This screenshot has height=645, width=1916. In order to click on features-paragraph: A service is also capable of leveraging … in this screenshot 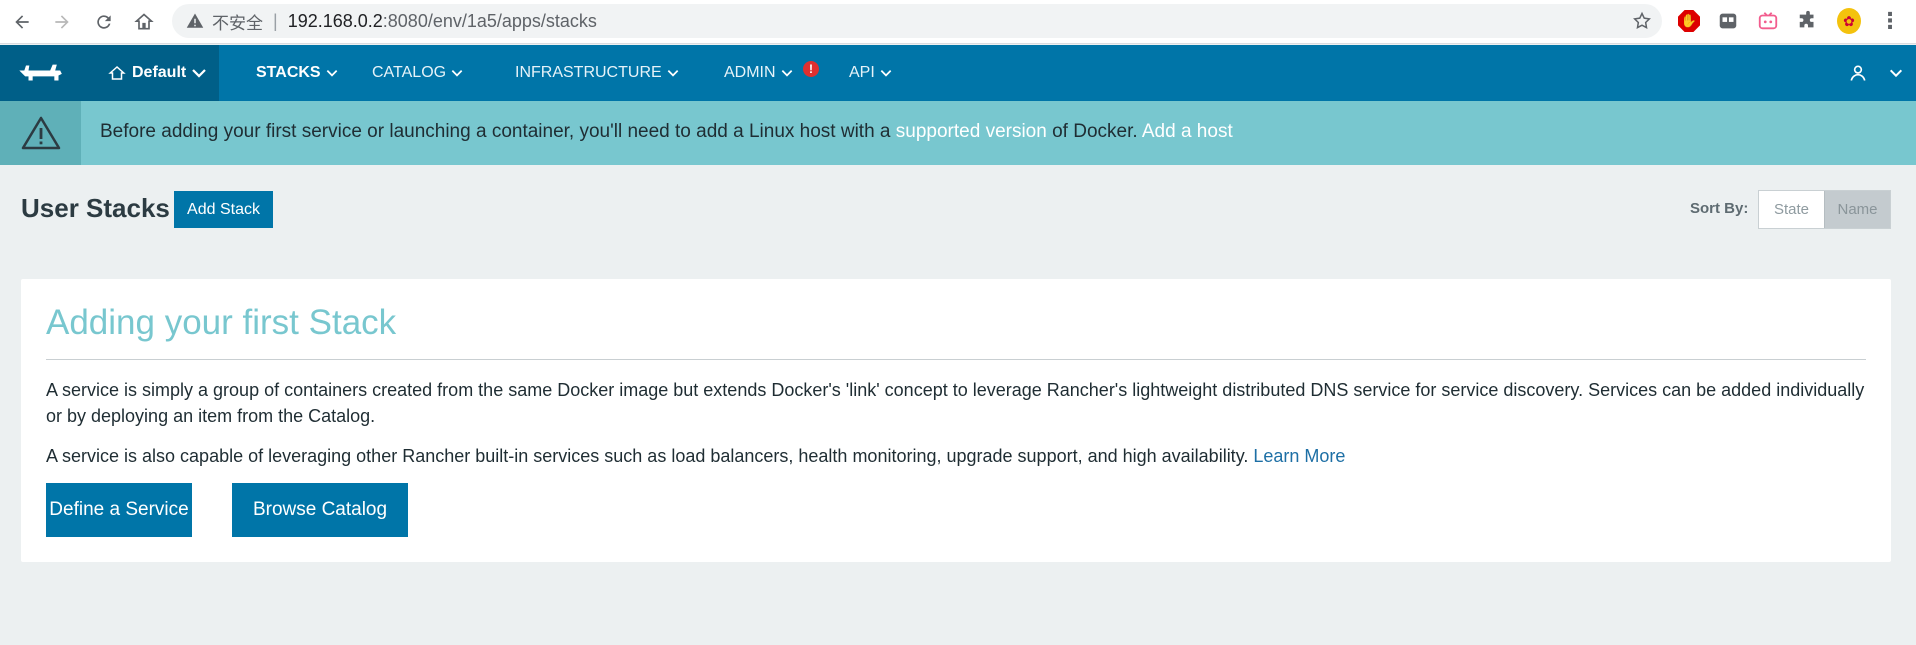, I will do `click(956, 456)`.